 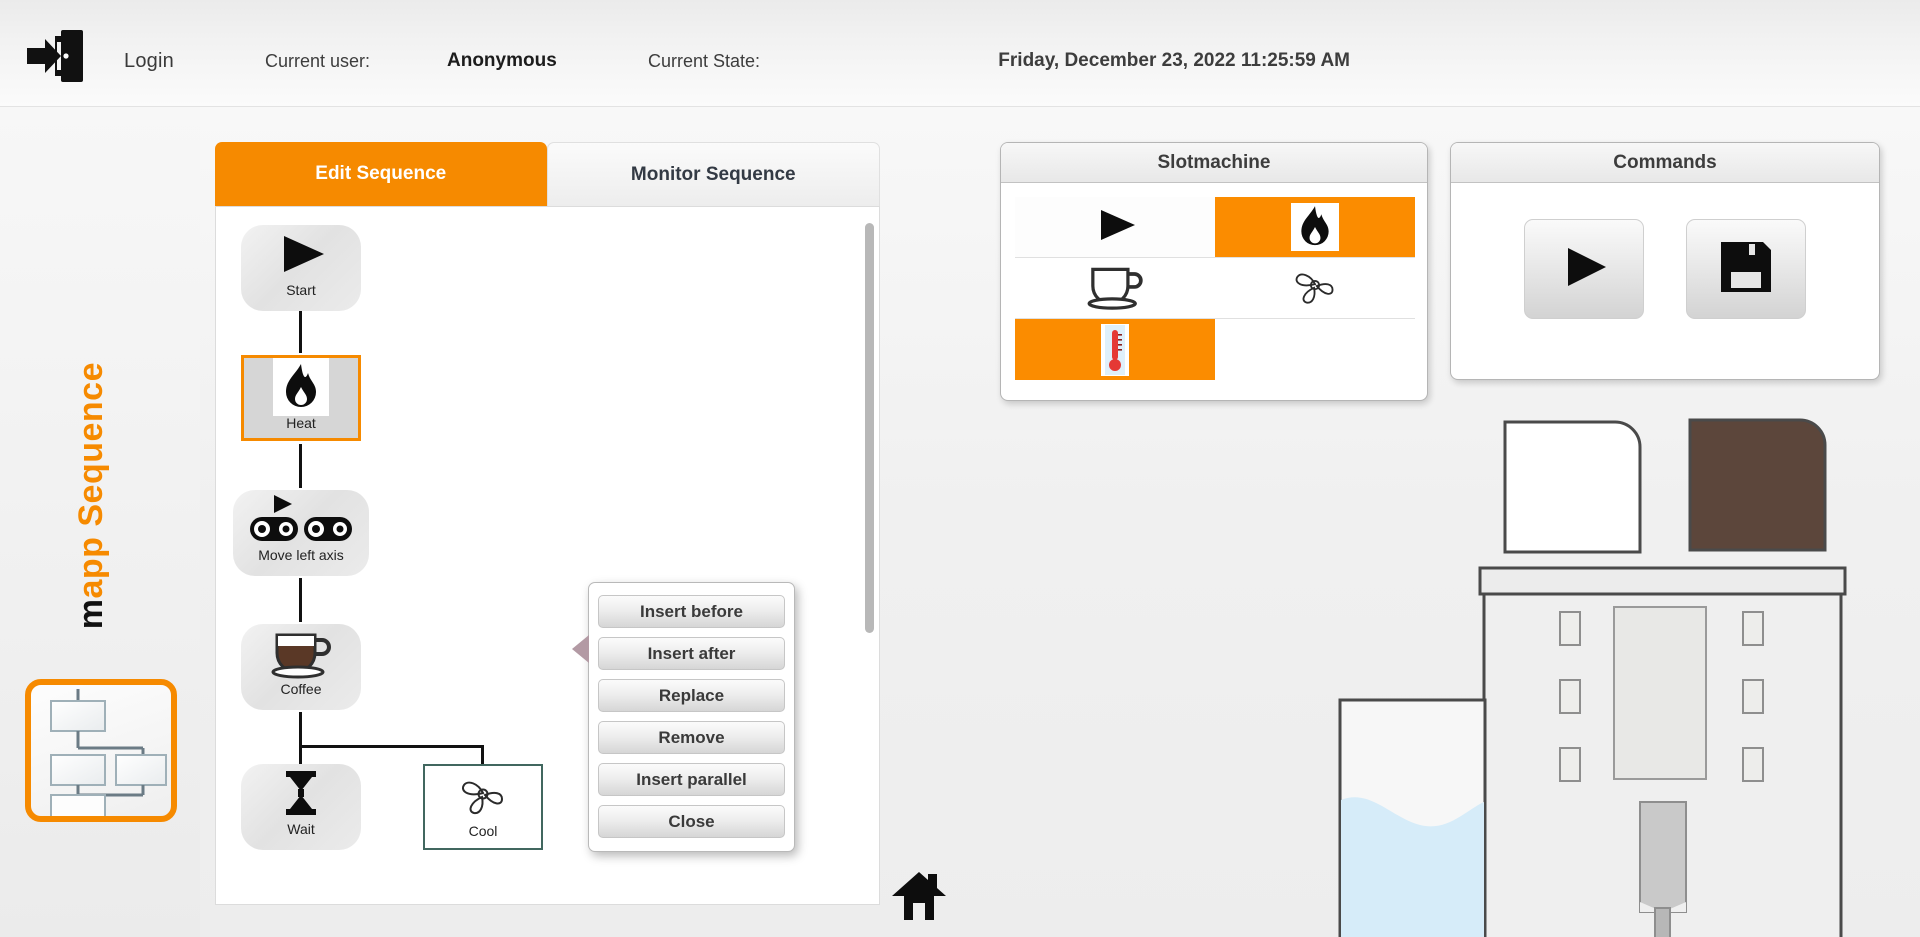 I want to click on slotmachine-grid, so click(x=1215, y=288).